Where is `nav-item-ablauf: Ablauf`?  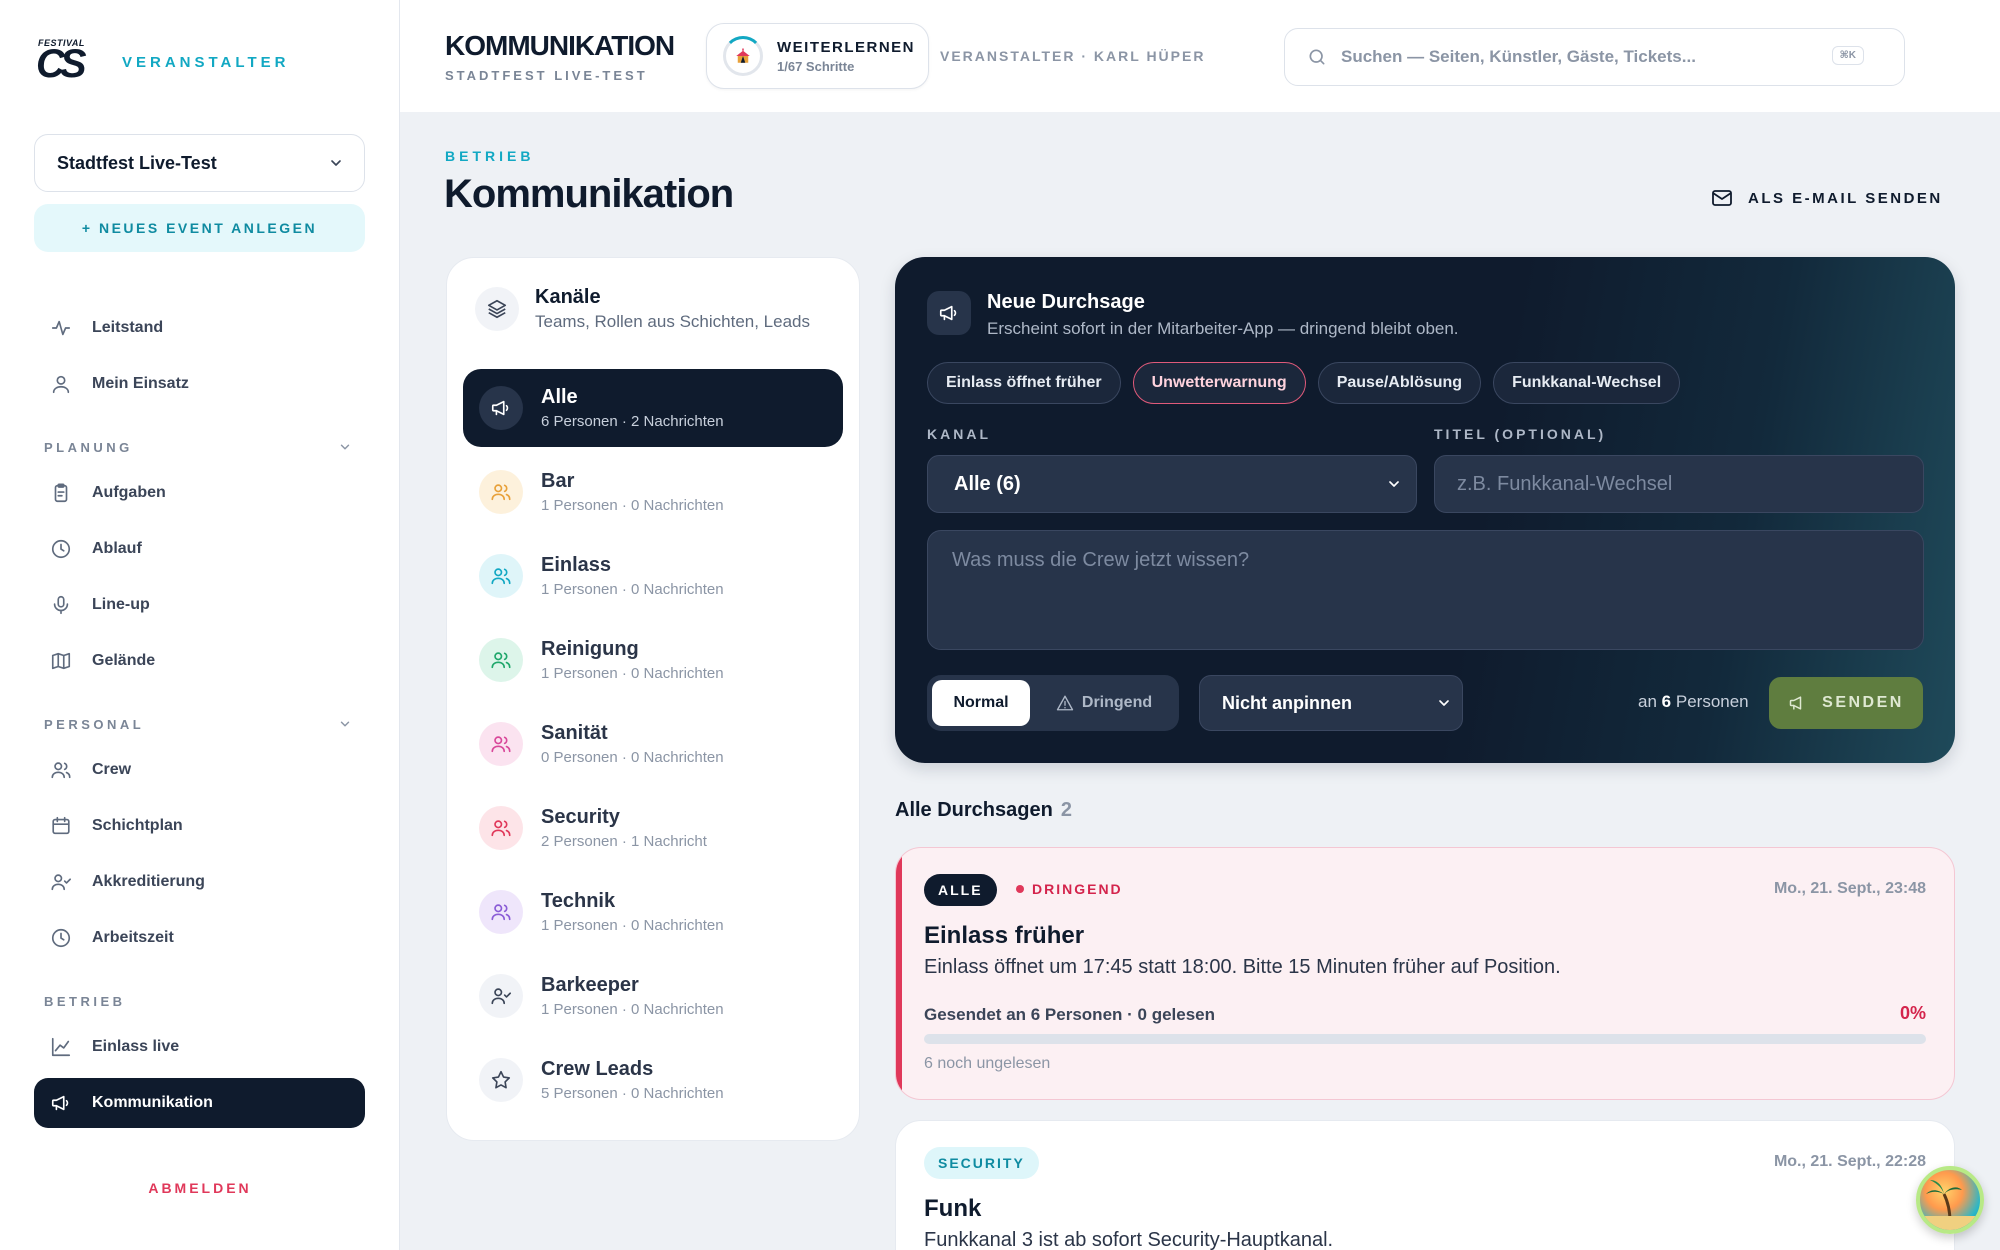
nav-item-ablauf: Ablauf is located at coordinates (199, 549).